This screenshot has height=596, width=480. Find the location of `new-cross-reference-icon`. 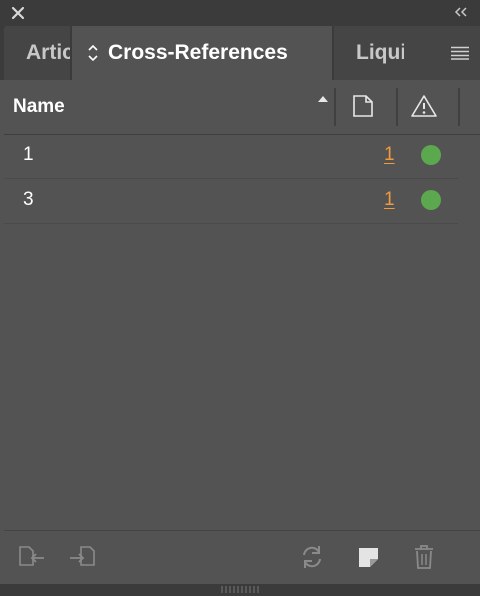

new-cross-reference-icon is located at coordinates (369, 557).